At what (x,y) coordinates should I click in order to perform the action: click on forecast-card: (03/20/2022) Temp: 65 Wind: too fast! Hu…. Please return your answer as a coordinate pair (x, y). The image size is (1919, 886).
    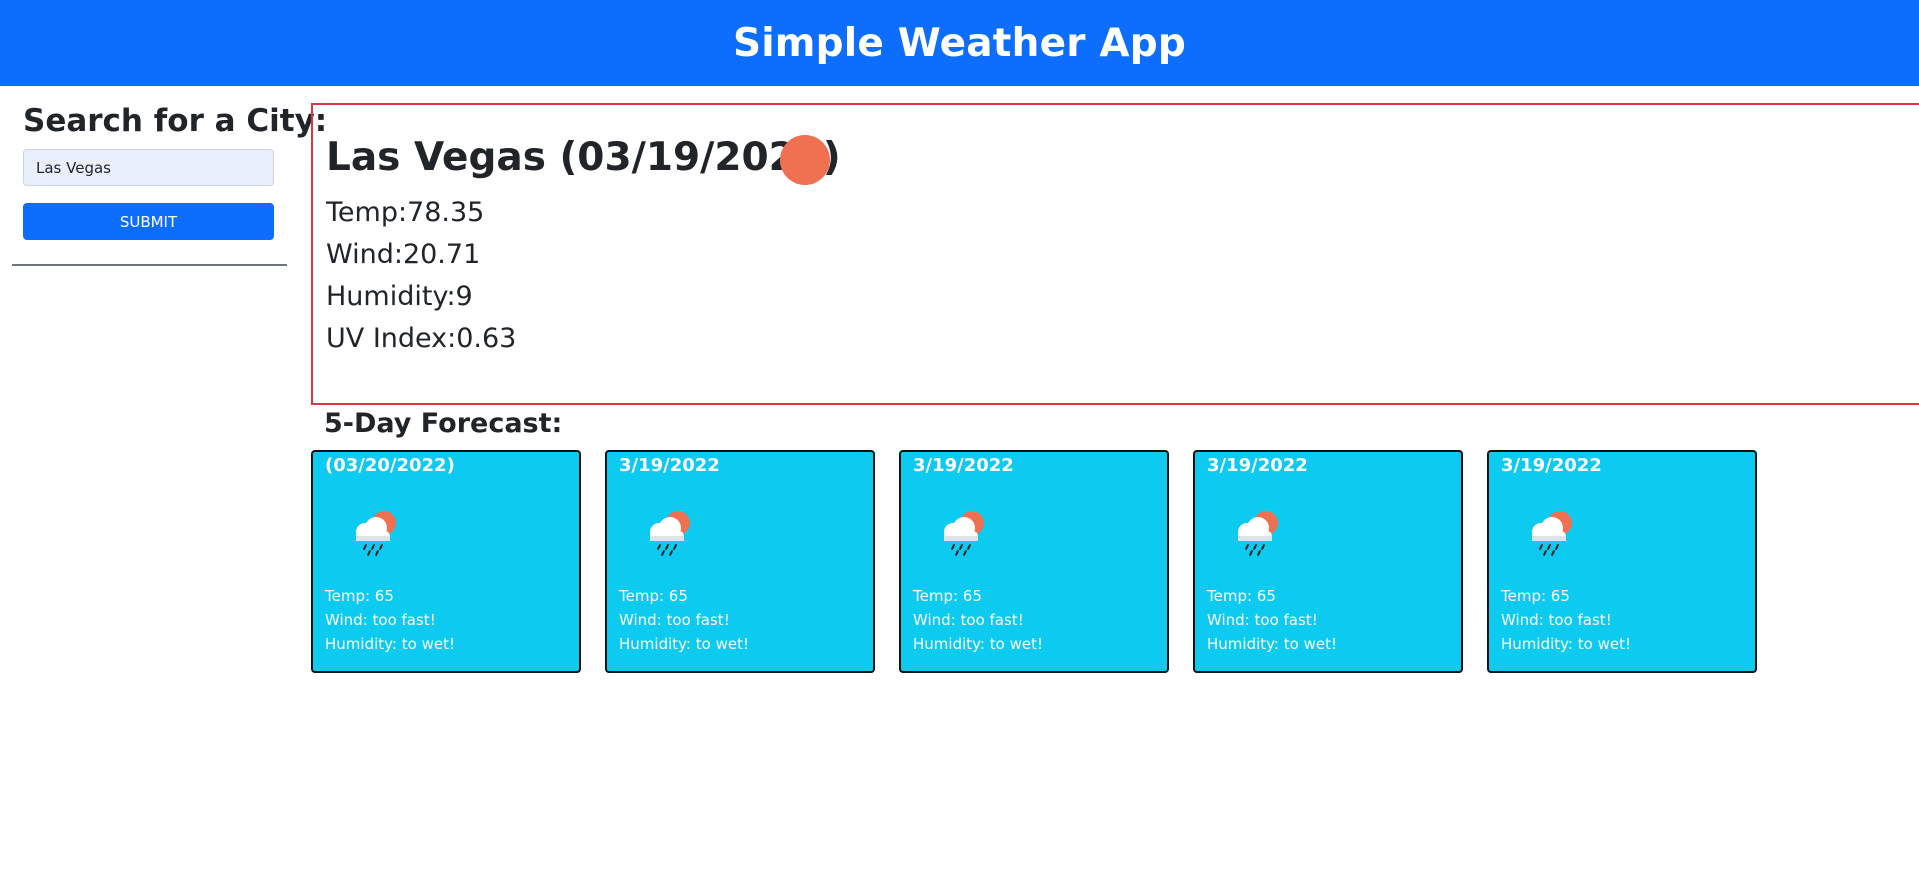
    Looking at the image, I should click on (446, 561).